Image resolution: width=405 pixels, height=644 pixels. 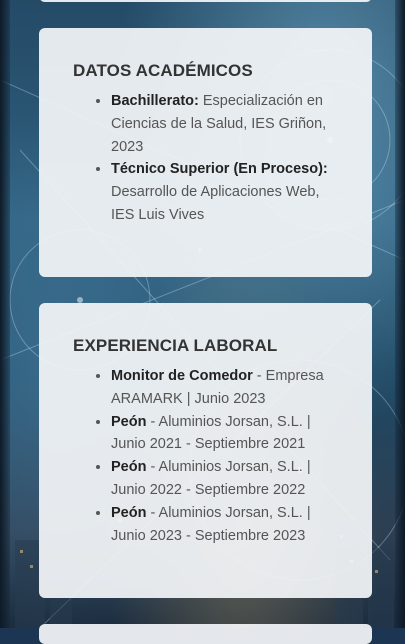 I want to click on list-item-label: Bachillerato:, so click(x=155, y=101).